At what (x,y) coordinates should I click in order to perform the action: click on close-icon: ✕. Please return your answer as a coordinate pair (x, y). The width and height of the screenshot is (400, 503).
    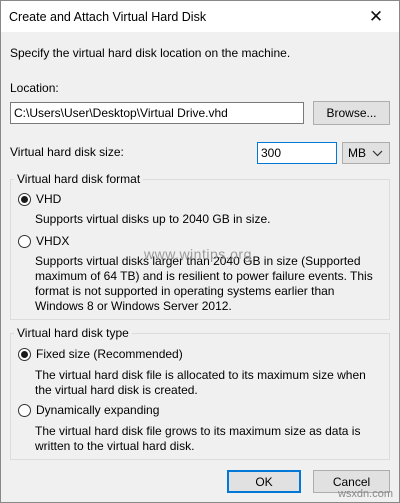
    Looking at the image, I should click on (376, 16).